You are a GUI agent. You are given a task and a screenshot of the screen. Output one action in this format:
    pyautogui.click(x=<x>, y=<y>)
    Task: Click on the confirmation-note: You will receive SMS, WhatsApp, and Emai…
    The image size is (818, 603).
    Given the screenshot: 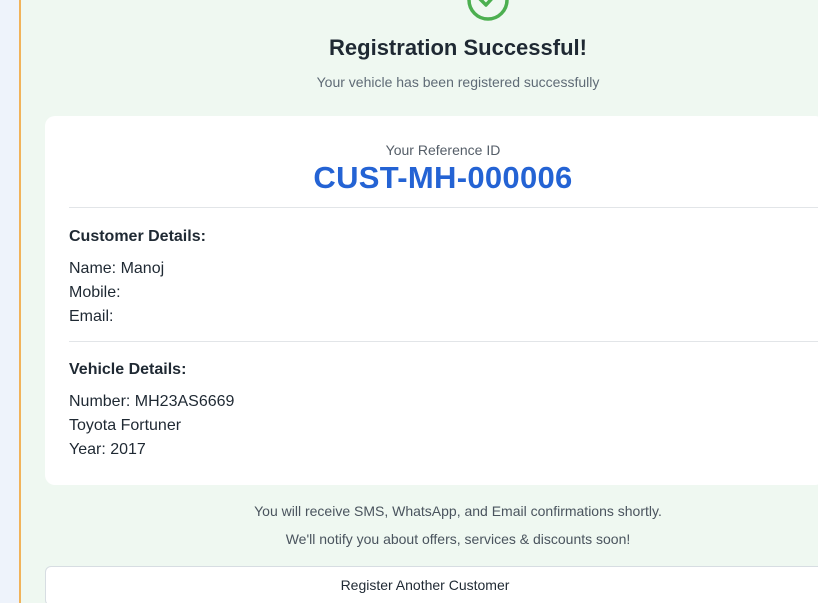 What is the action you would take?
    pyautogui.click(x=458, y=511)
    